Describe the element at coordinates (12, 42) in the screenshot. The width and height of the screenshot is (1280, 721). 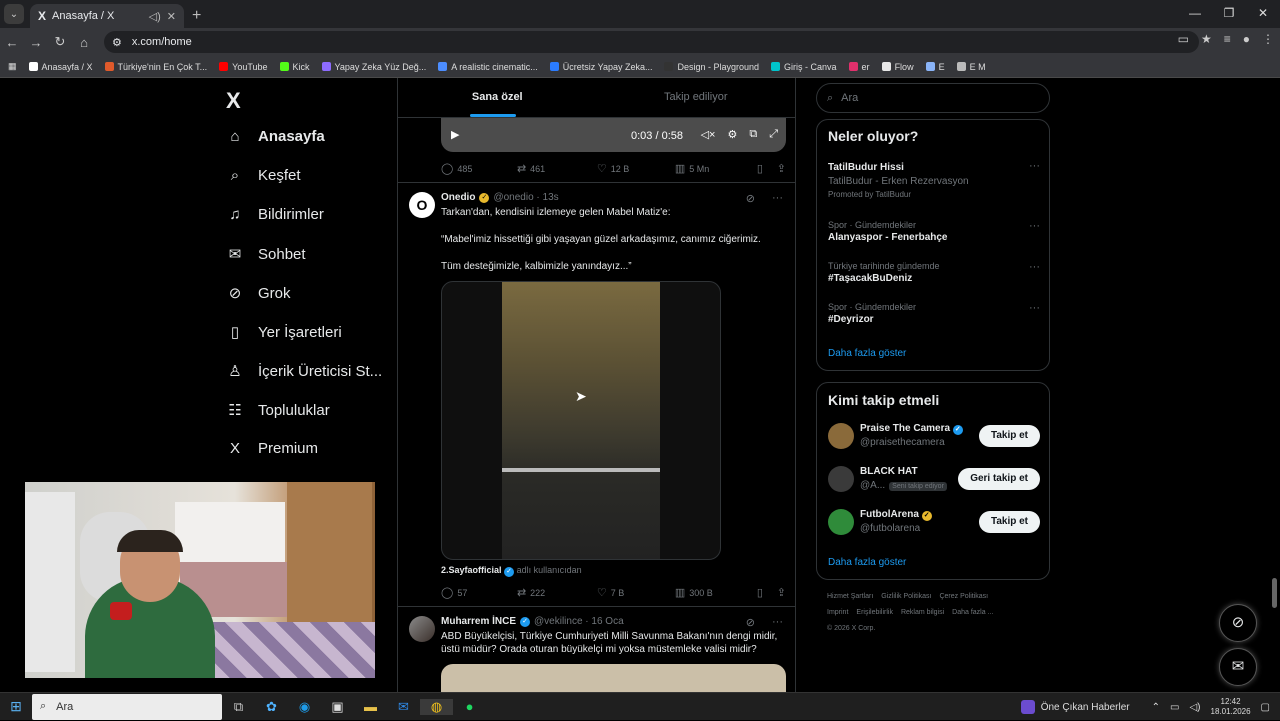
I see `back-icon: ←` at that location.